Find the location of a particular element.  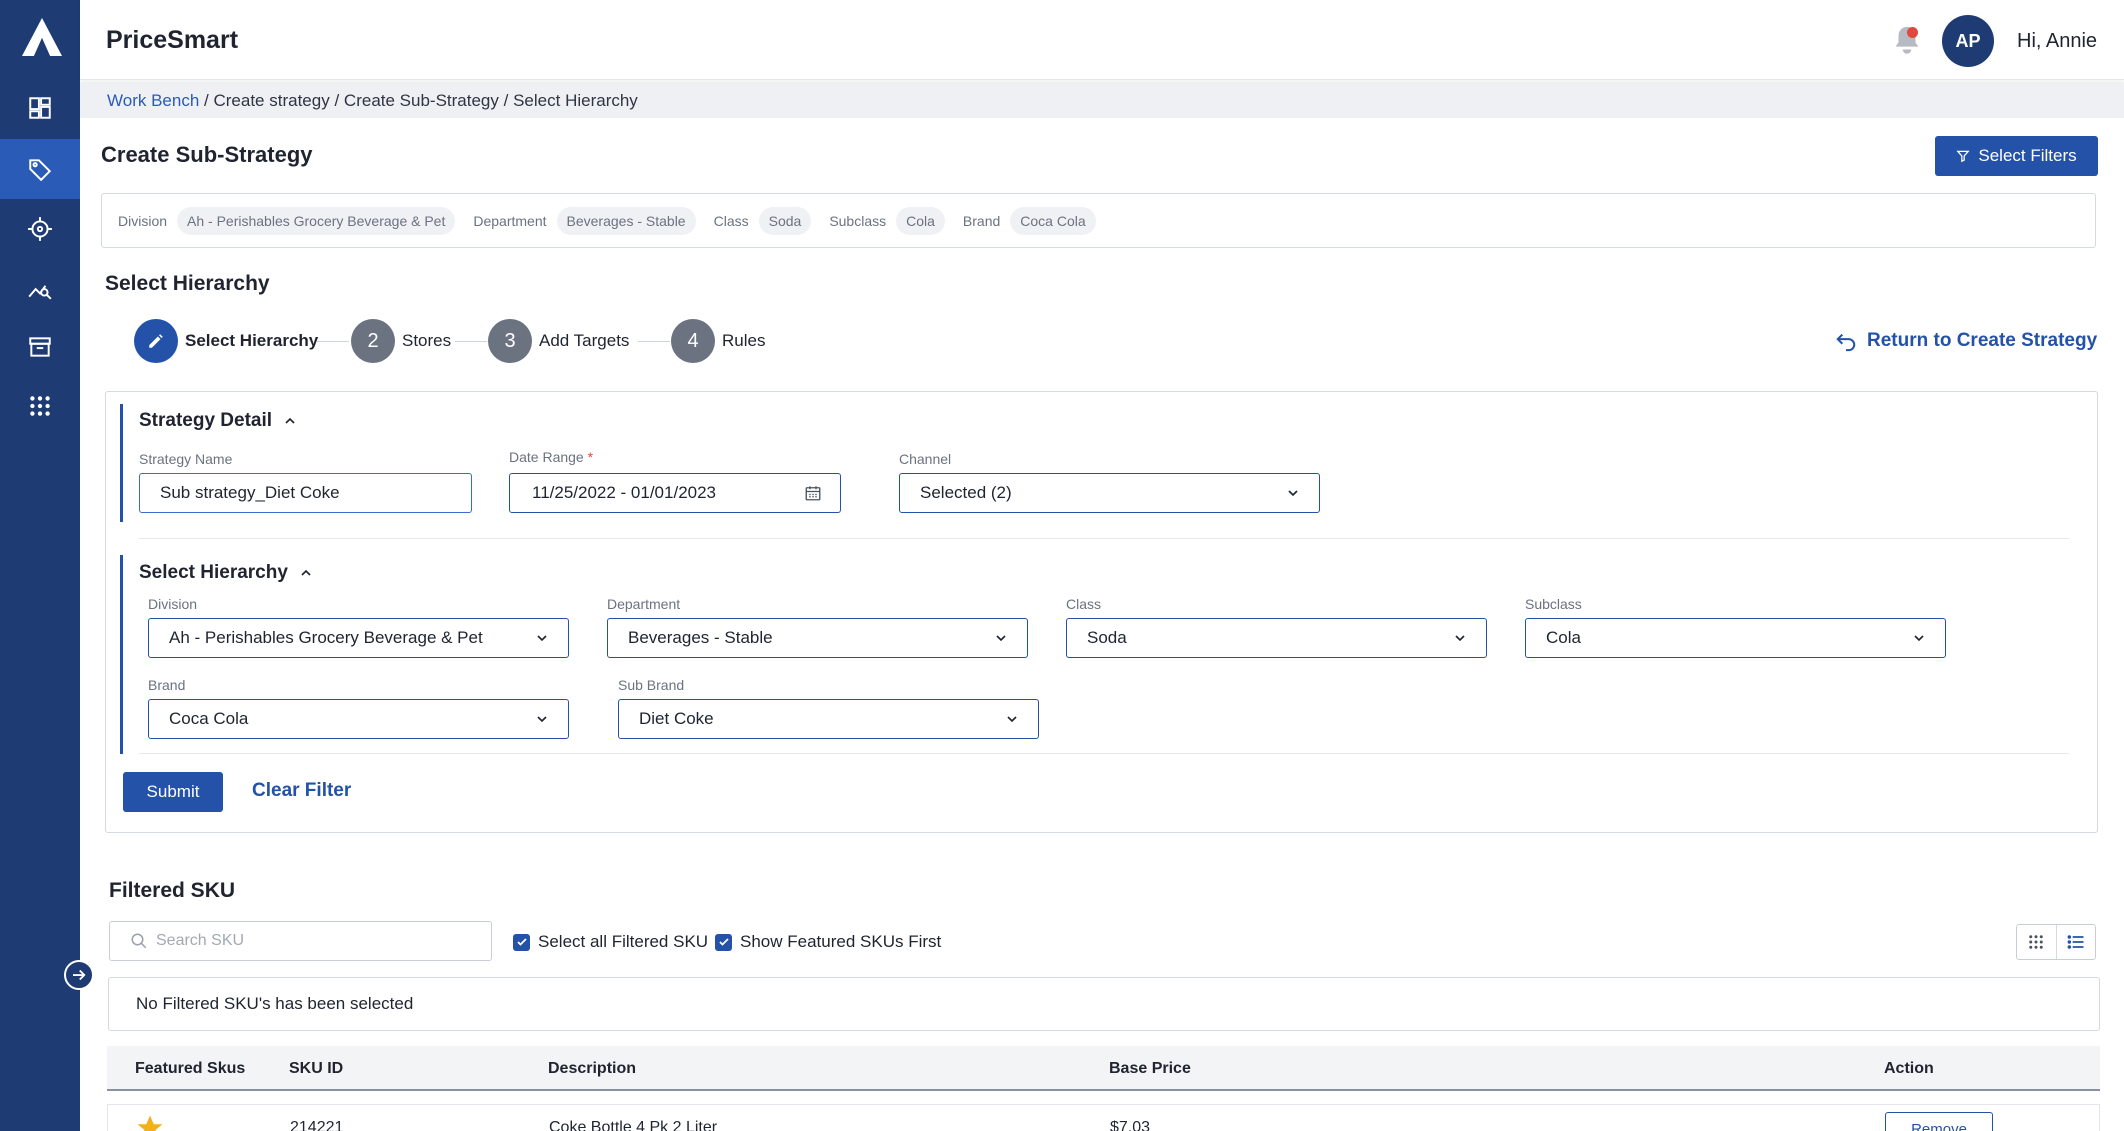

class-value: Soda is located at coordinates (1107, 637).